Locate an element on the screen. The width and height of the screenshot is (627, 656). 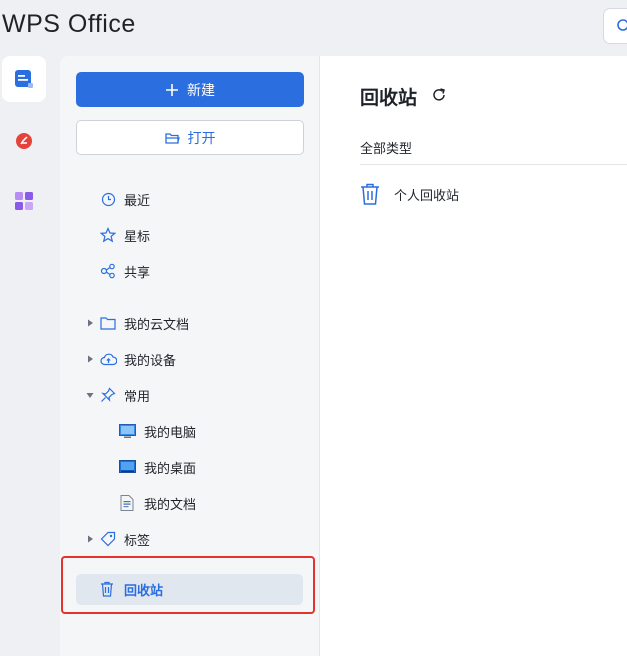
clock-icon is located at coordinates (108, 199).